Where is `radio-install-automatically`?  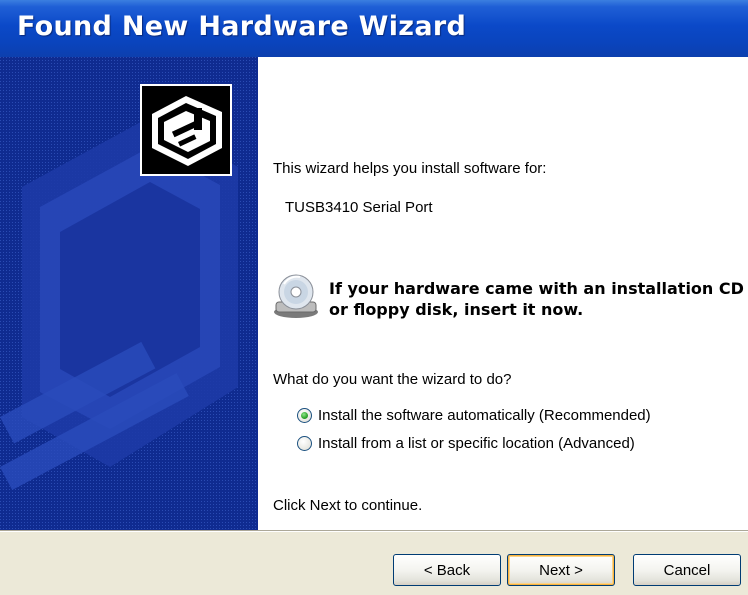 radio-install-automatically is located at coordinates (304, 415).